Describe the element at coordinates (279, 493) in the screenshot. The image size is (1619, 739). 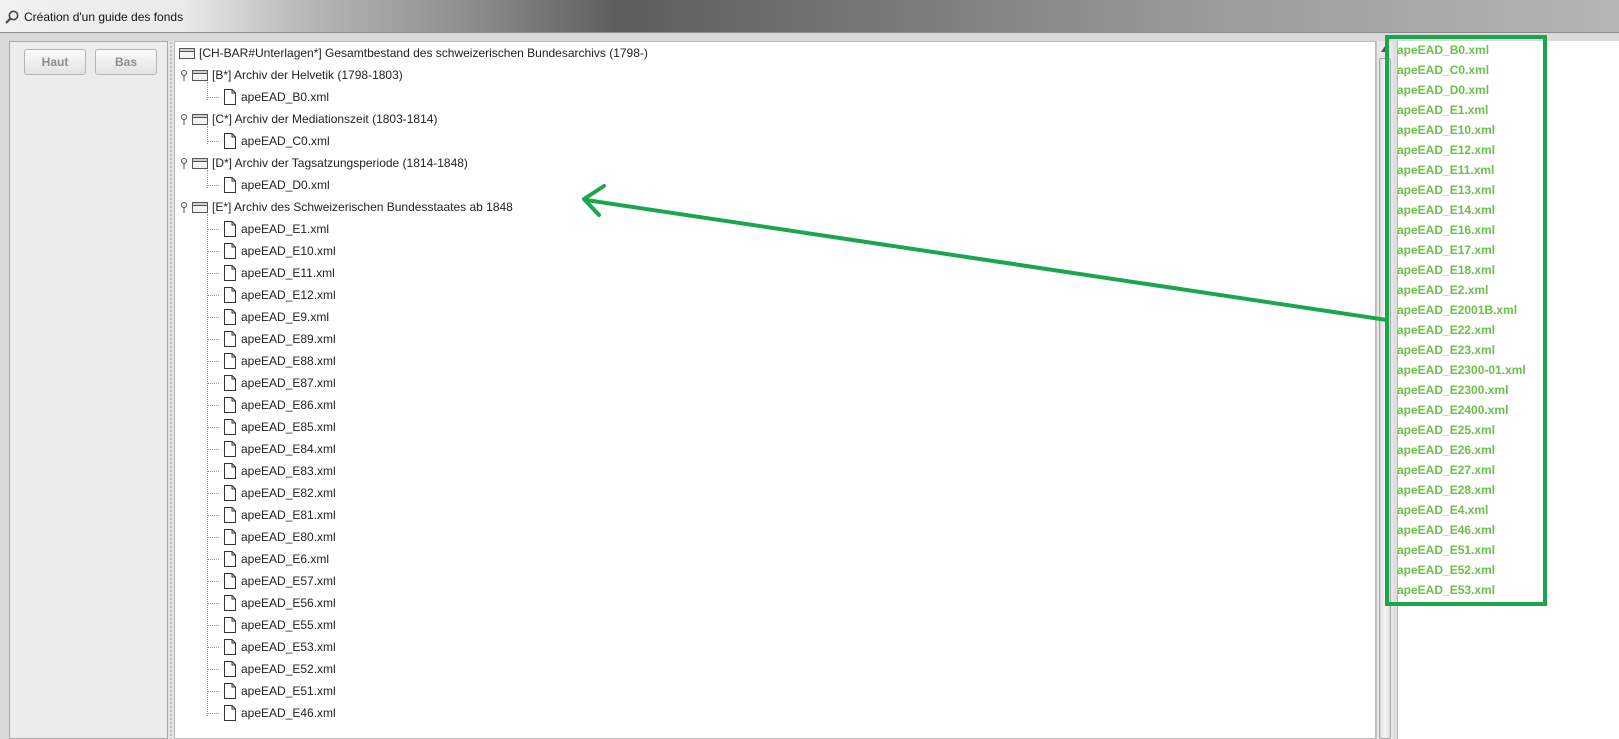
I see `tree-file-item: apeEAD_E82.xml` at that location.